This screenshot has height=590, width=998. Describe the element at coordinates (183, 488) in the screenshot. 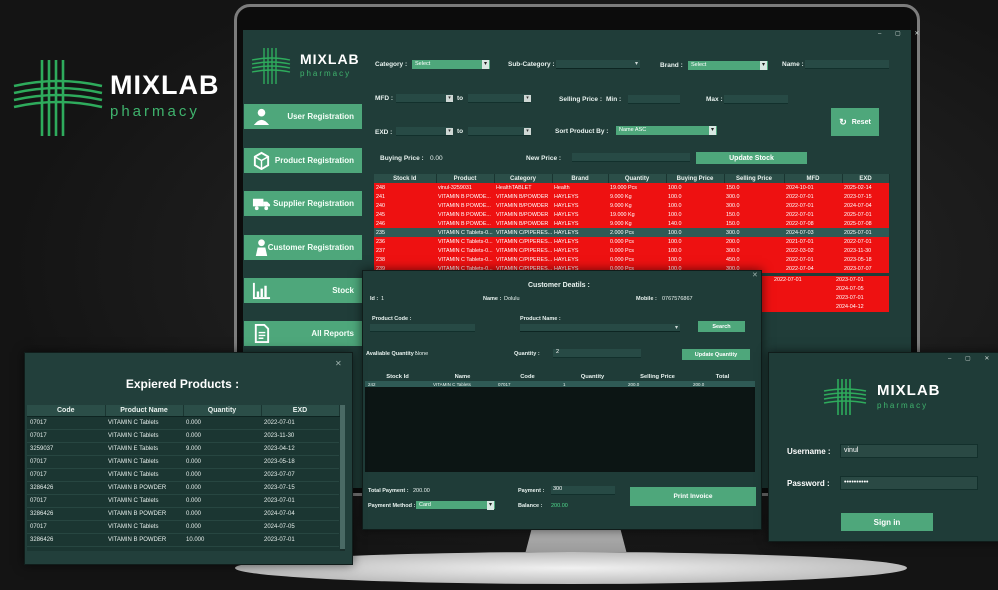

I see `table-row: 3286426 VITAMIN B POWDER 0.000 2023-07-15` at that location.